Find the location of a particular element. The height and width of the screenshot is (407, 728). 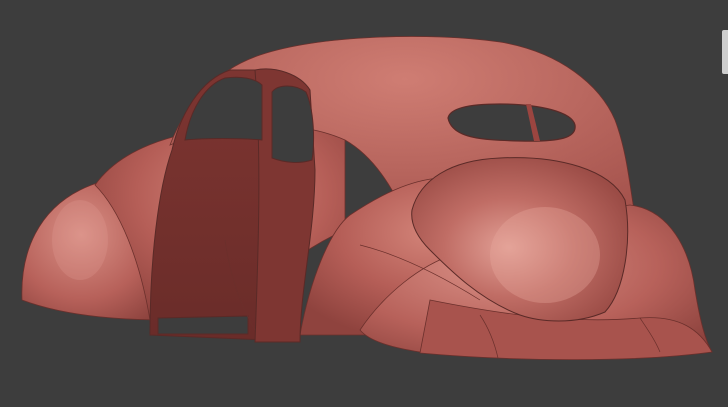

front-door-window is located at coordinates (223, 108).